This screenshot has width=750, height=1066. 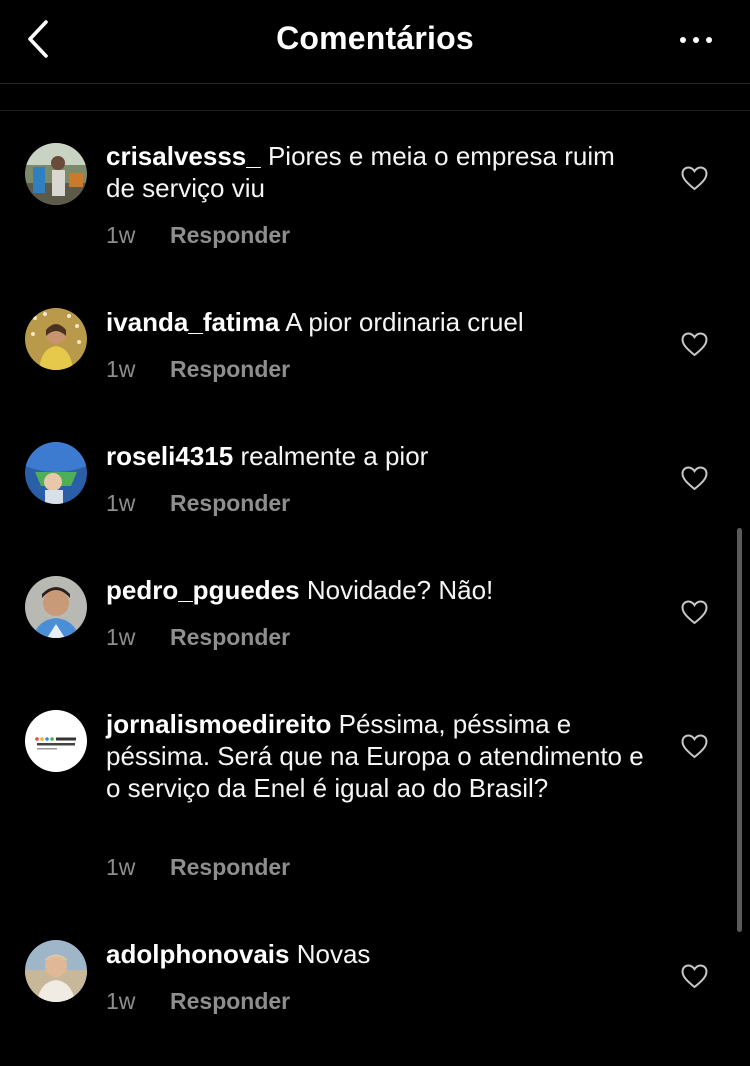 What do you see at coordinates (203, 590) in the screenshot?
I see `comment-username: pedro_pguedes` at bounding box center [203, 590].